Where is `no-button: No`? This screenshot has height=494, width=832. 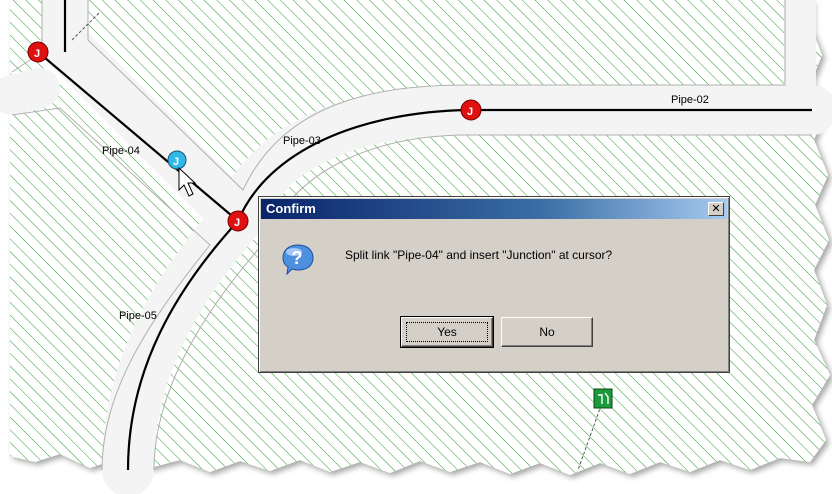 no-button: No is located at coordinates (547, 332).